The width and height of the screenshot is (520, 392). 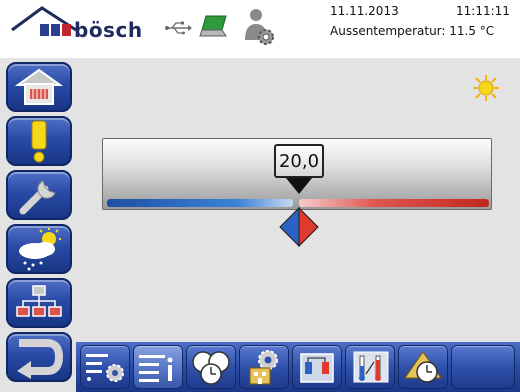 I want to click on usb-icon, so click(x=178, y=28).